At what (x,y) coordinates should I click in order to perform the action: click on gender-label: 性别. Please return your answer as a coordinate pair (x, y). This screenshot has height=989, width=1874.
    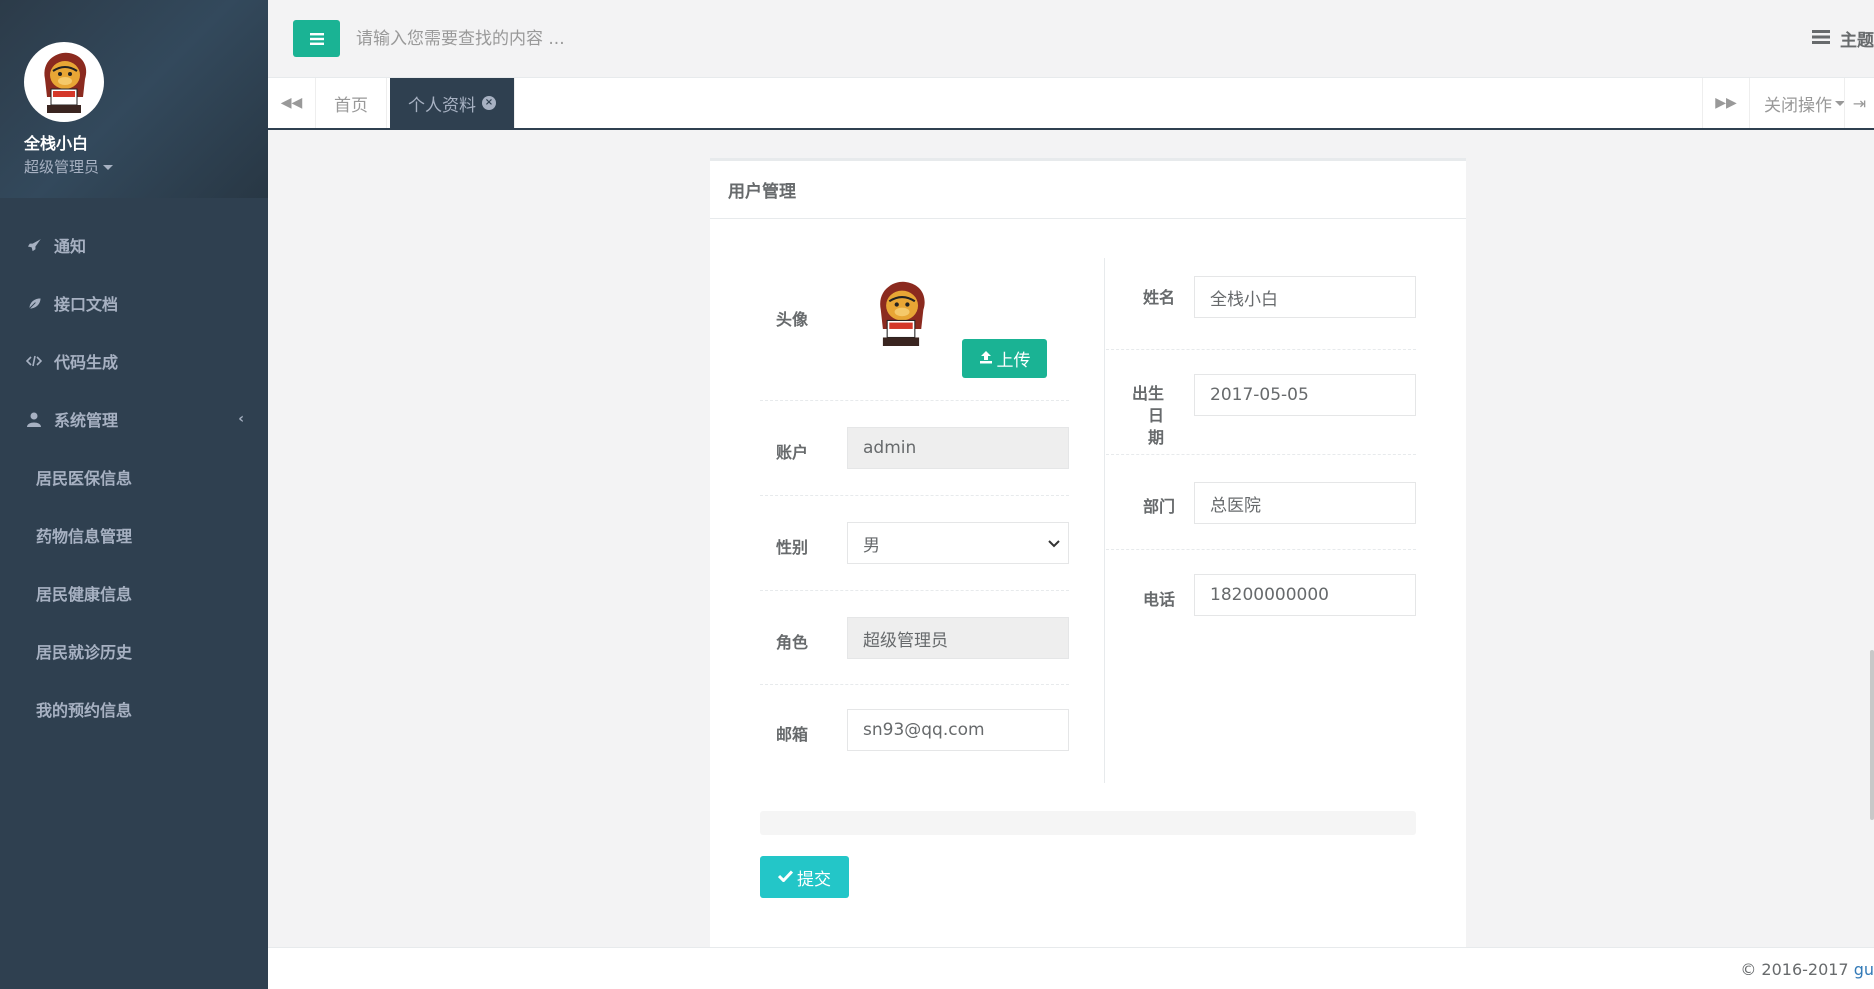
    Looking at the image, I should click on (792, 547).